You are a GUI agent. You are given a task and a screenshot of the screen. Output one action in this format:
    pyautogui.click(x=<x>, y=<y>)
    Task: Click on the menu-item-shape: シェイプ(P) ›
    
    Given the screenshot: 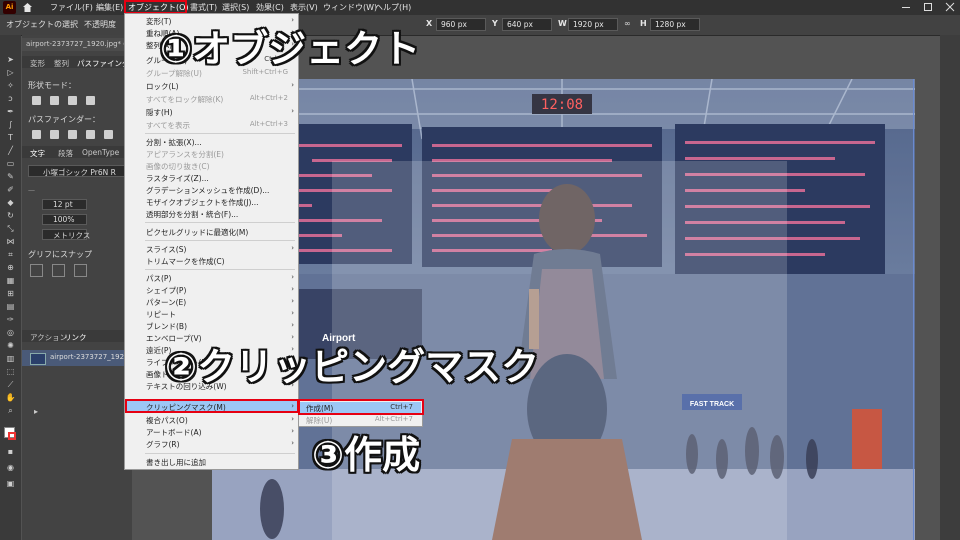 What is the action you would take?
    pyautogui.click(x=211, y=290)
    